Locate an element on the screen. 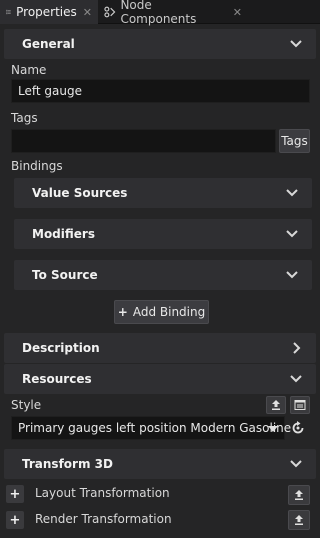 Image resolution: width=320 pixels, height=538 pixels. name-label: Name is located at coordinates (29, 70).